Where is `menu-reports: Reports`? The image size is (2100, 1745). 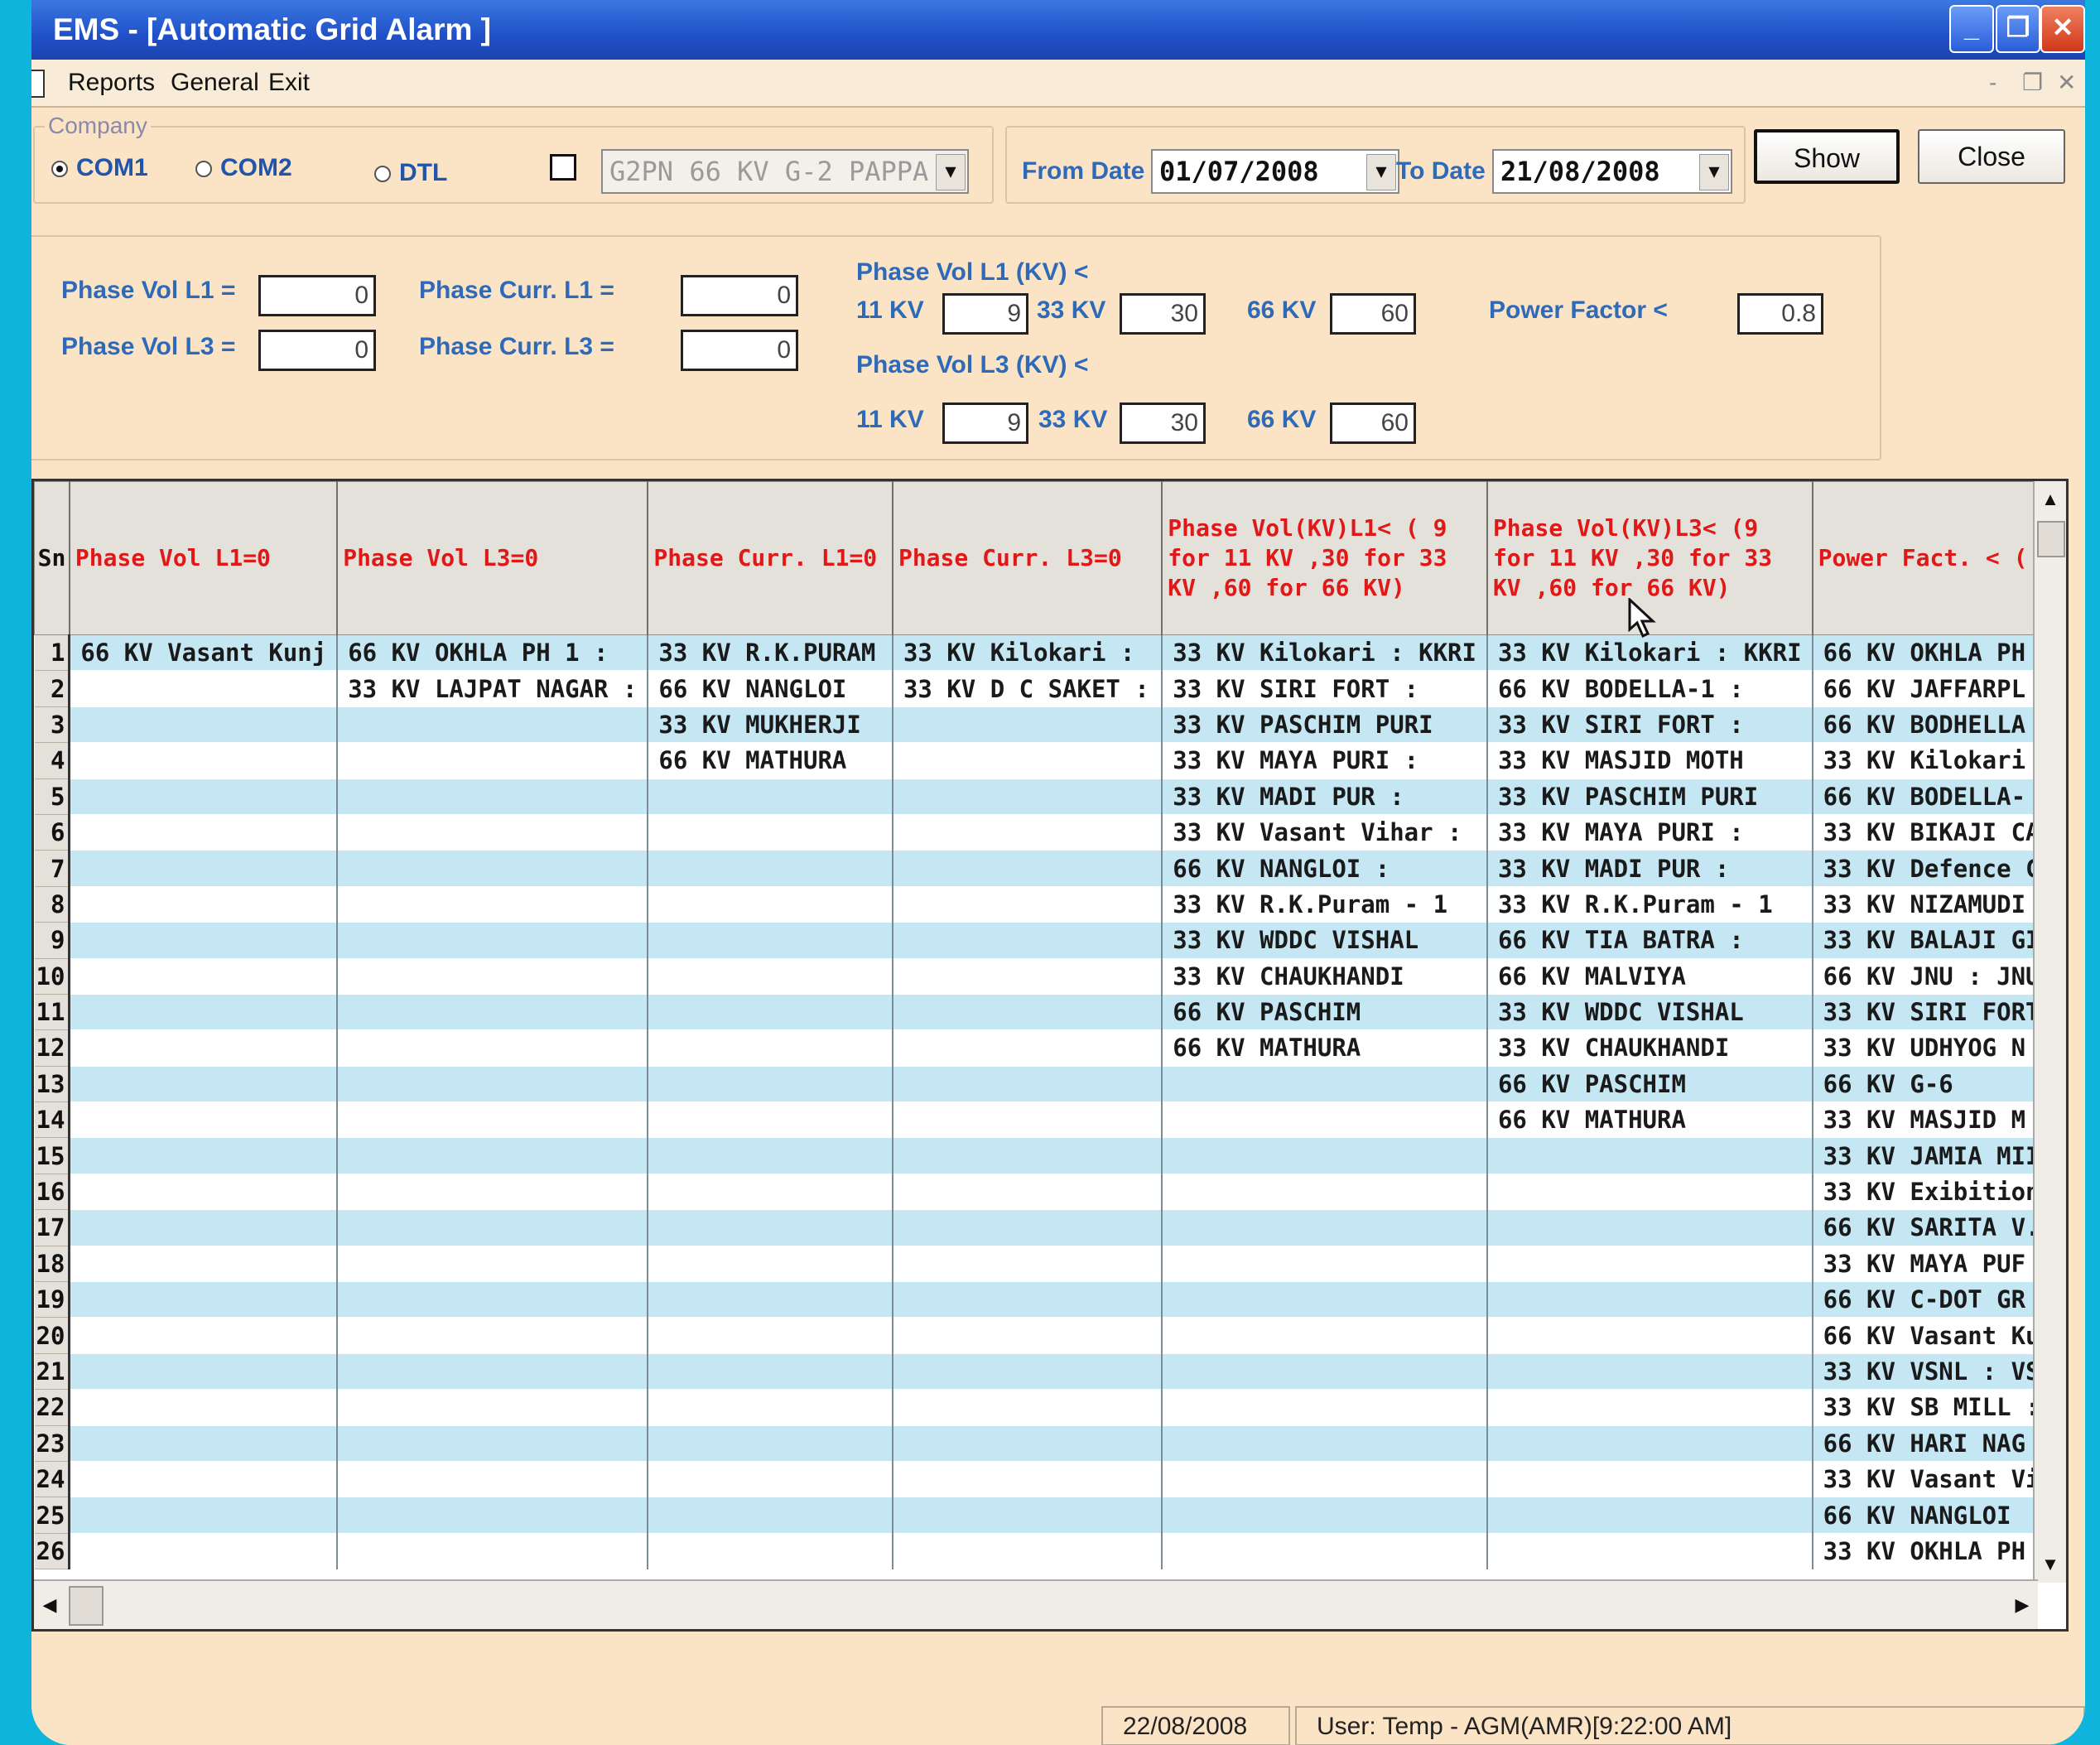
menu-reports: Reports is located at coordinates (111, 83).